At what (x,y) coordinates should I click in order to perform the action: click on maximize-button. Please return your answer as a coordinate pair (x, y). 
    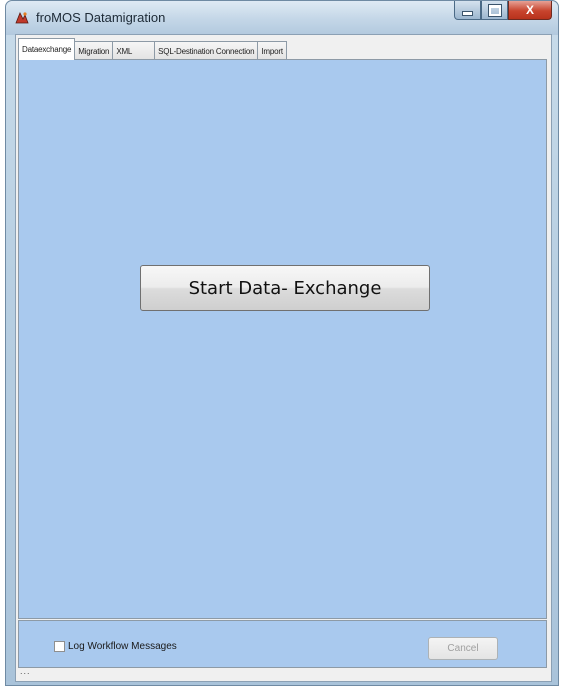
    Looking at the image, I should click on (494, 10).